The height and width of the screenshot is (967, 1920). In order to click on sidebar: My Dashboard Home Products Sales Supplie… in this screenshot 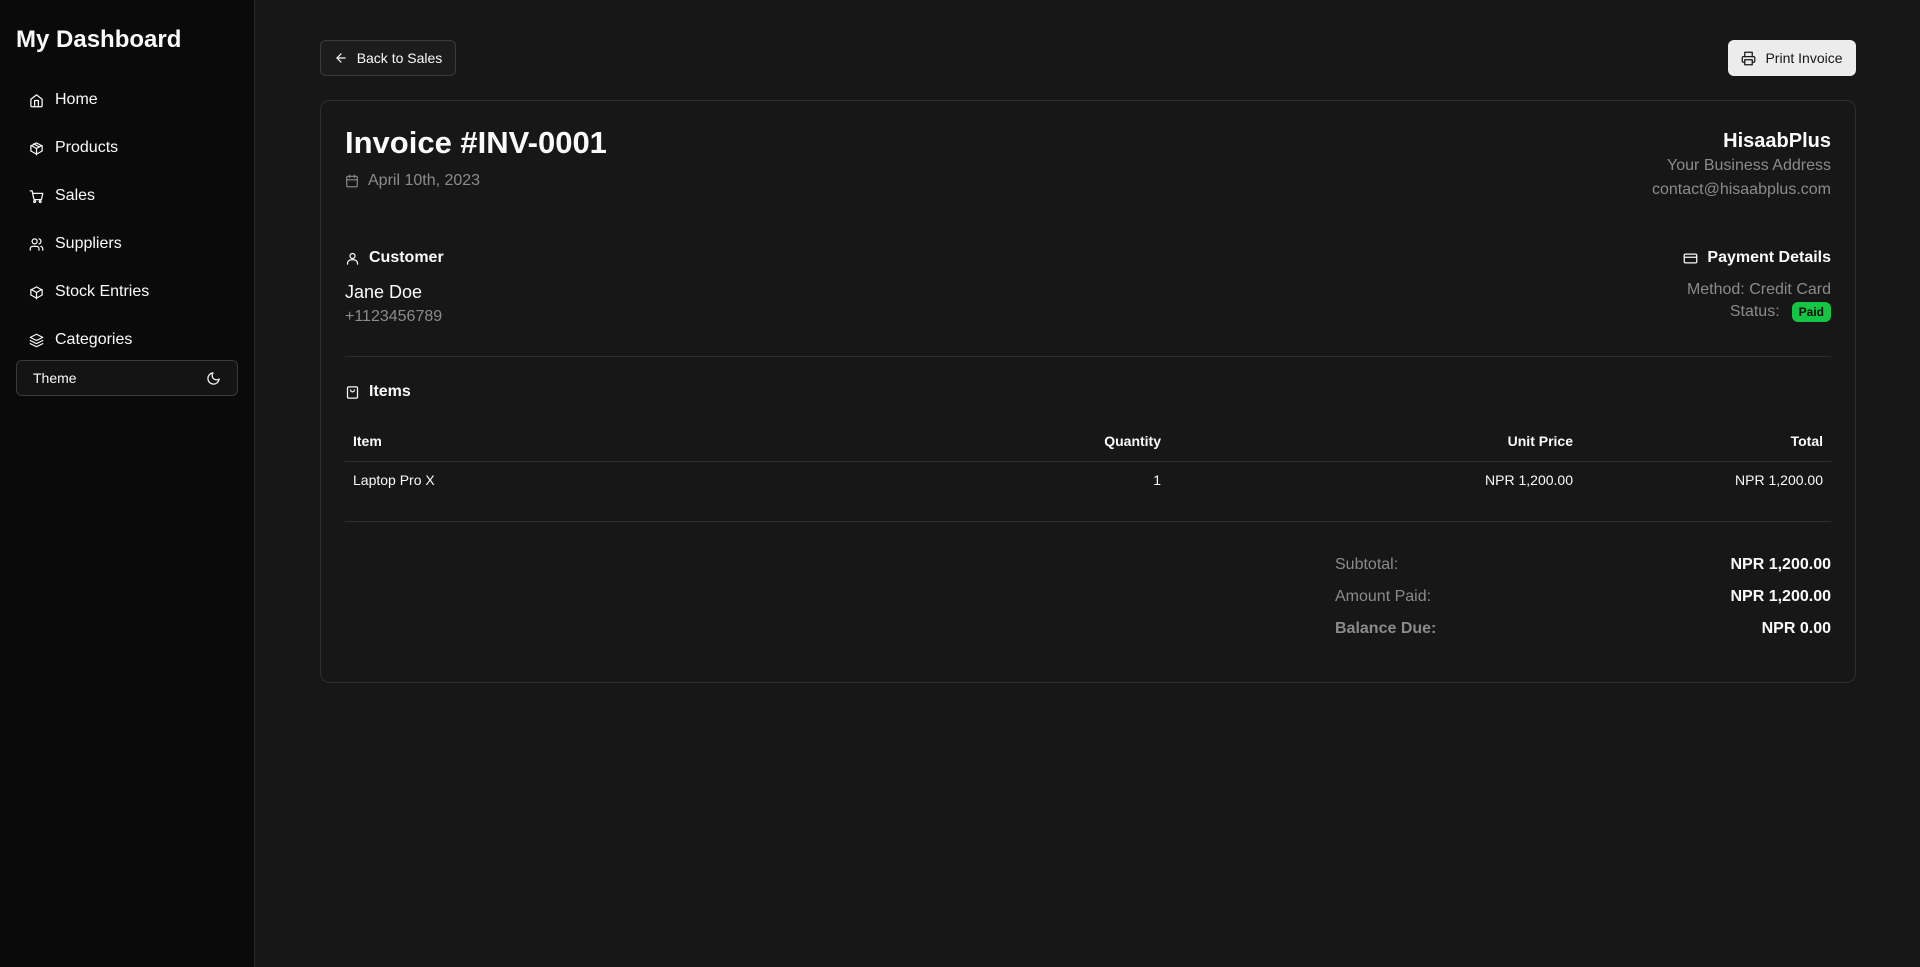, I will do `click(127, 483)`.